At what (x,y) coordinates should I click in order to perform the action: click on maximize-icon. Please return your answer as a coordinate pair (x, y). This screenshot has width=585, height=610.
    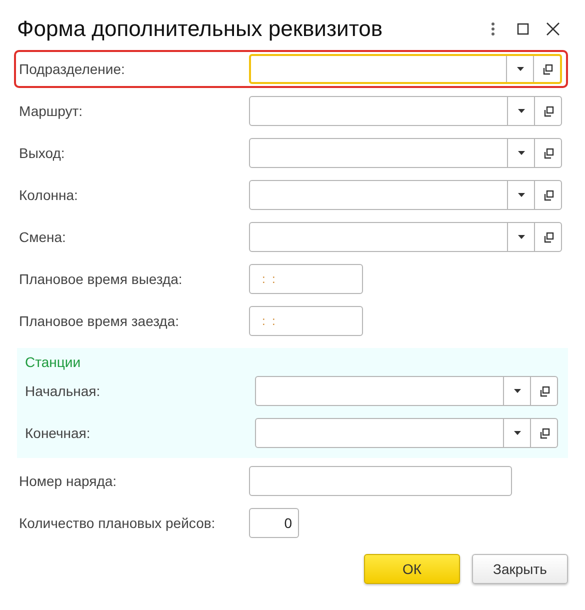
    Looking at the image, I should click on (523, 29).